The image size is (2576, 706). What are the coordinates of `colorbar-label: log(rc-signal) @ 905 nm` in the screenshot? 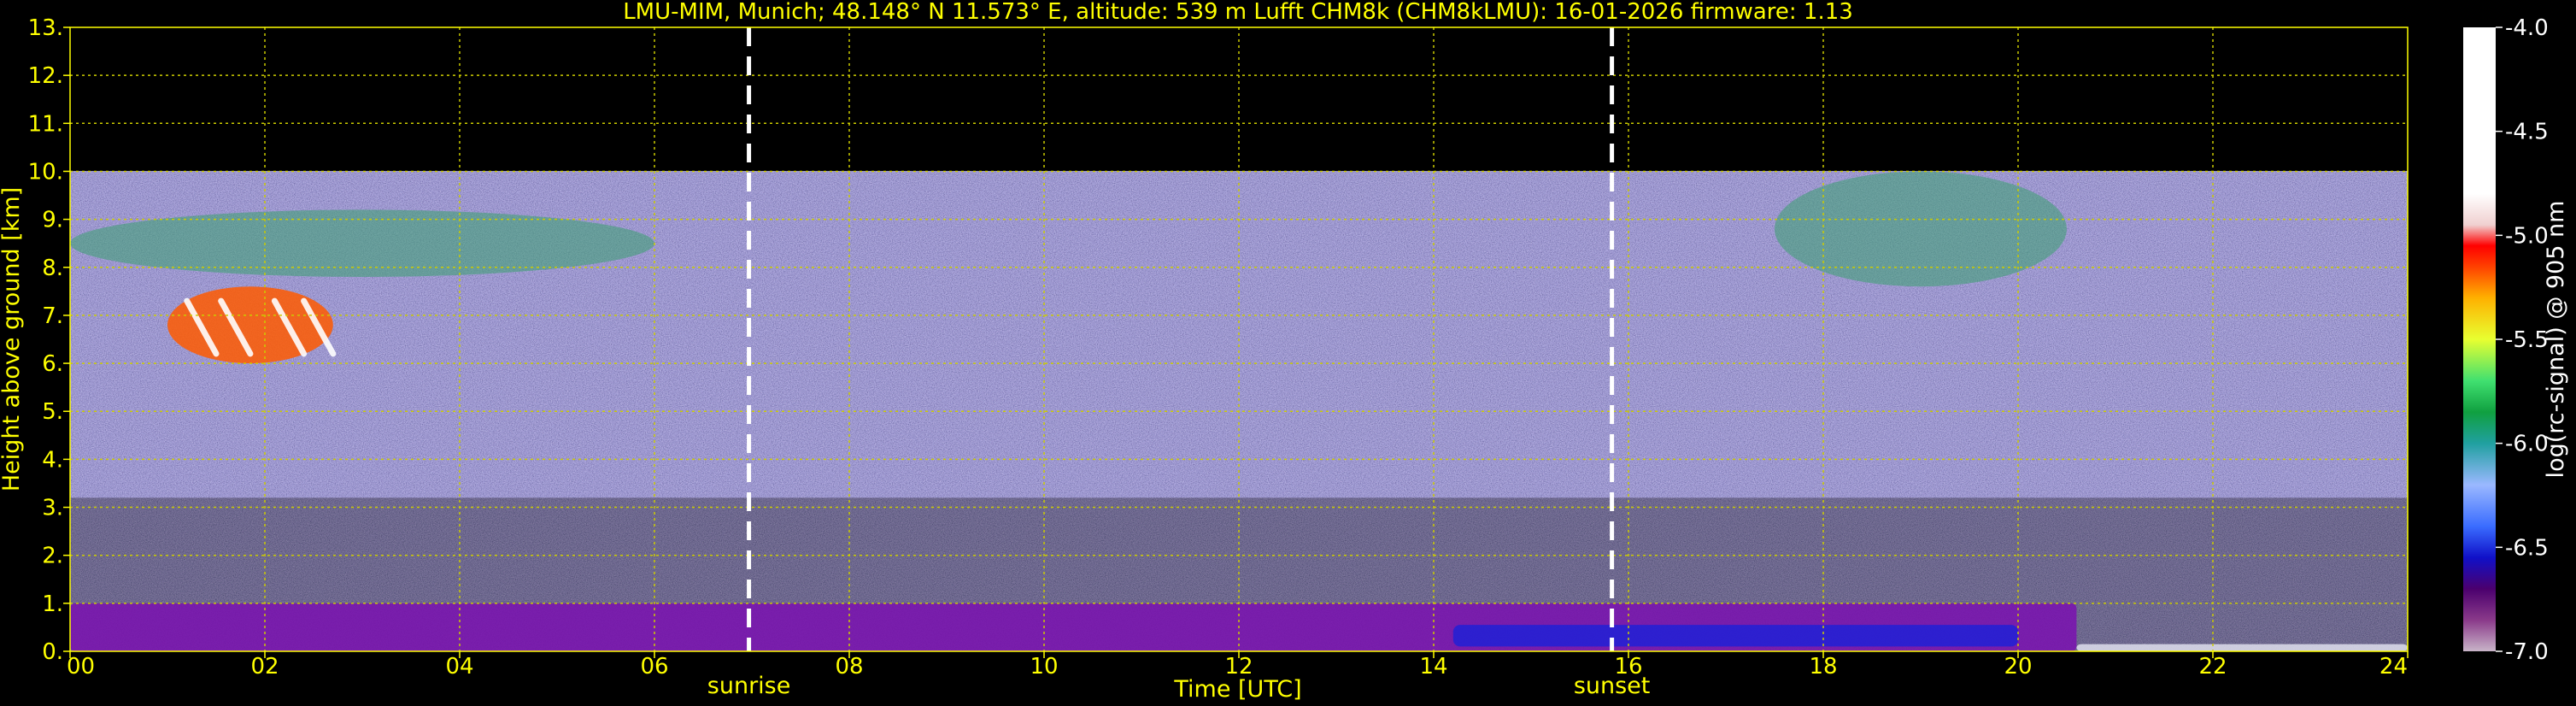 It's located at (2556, 340).